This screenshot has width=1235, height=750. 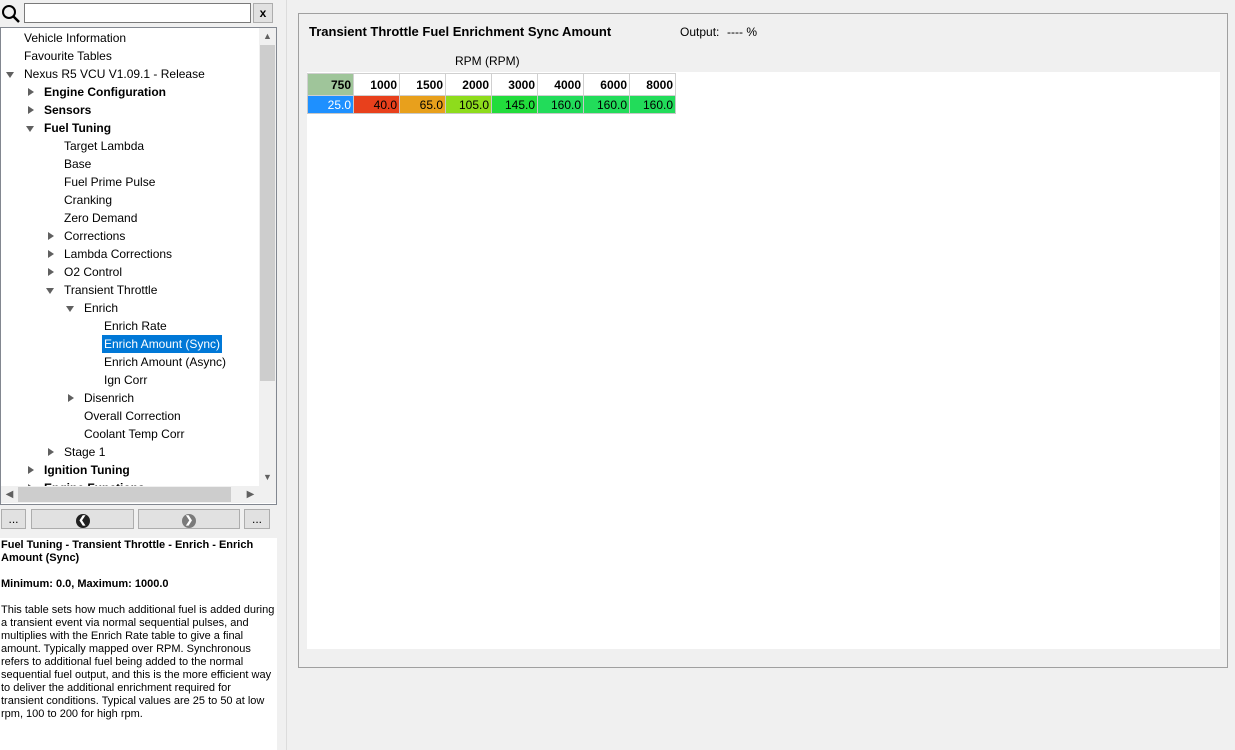 I want to click on vertical-scrollbar: ▲ ▼, so click(x=267, y=257).